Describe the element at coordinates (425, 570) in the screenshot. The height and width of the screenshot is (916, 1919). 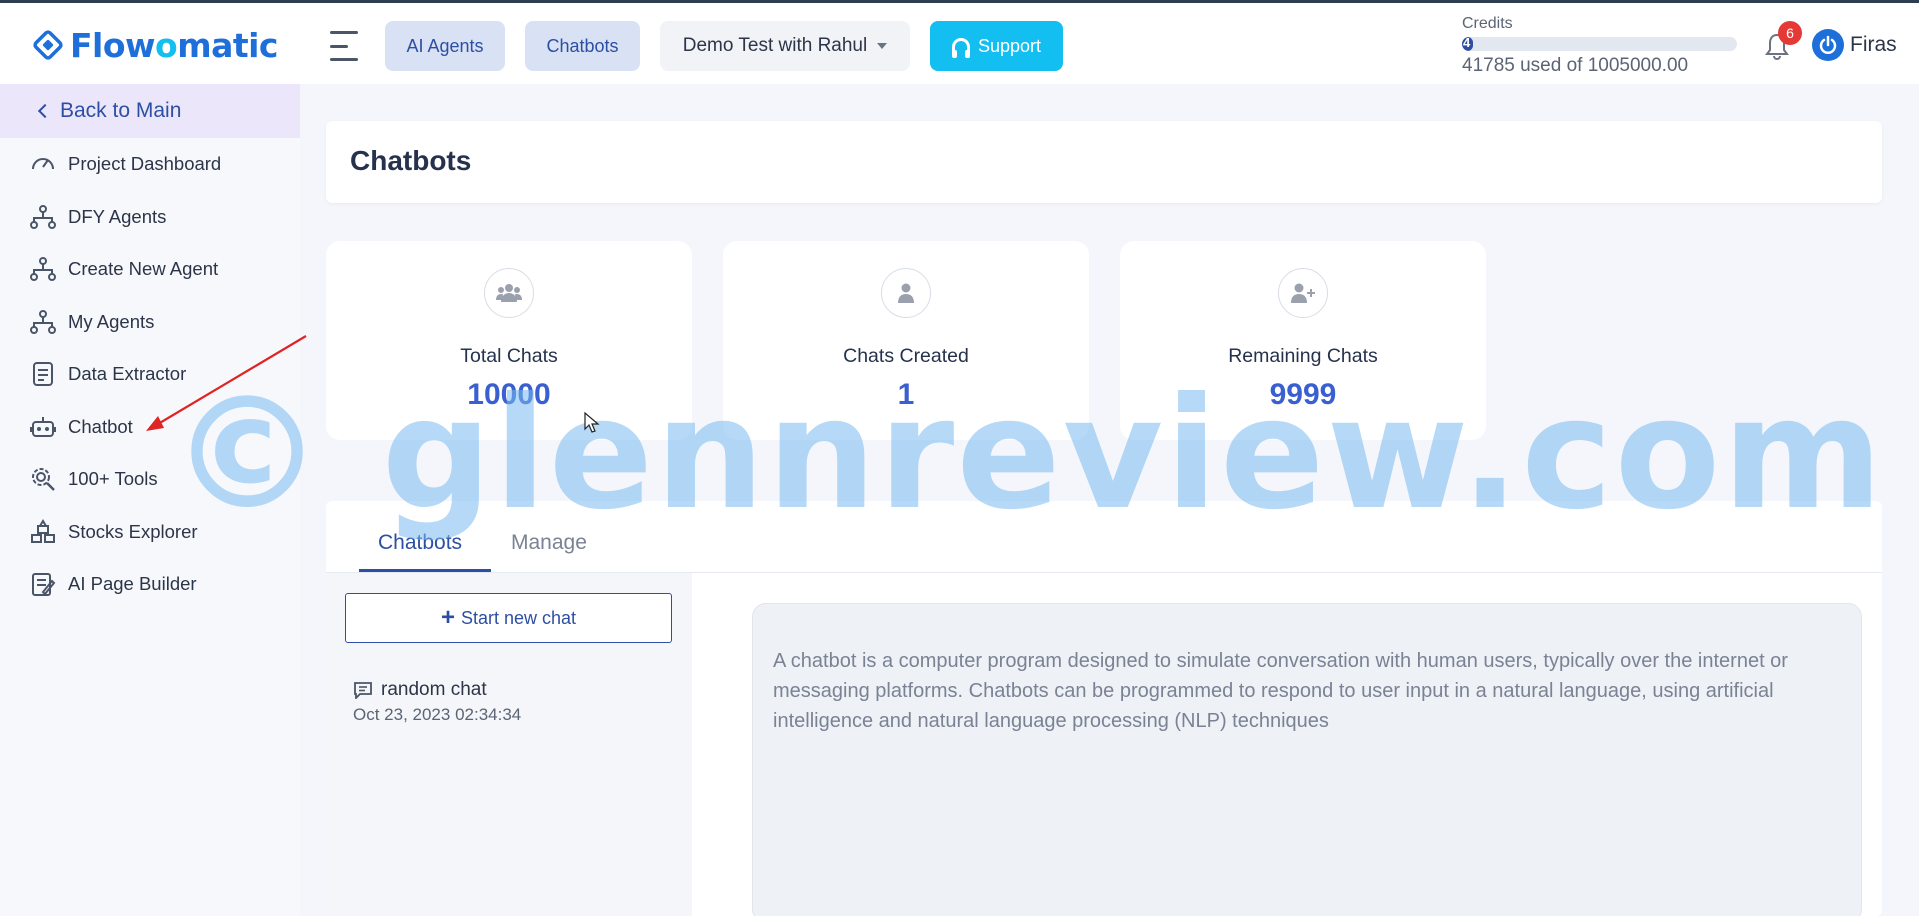
I see `active-tab-indicator` at that location.